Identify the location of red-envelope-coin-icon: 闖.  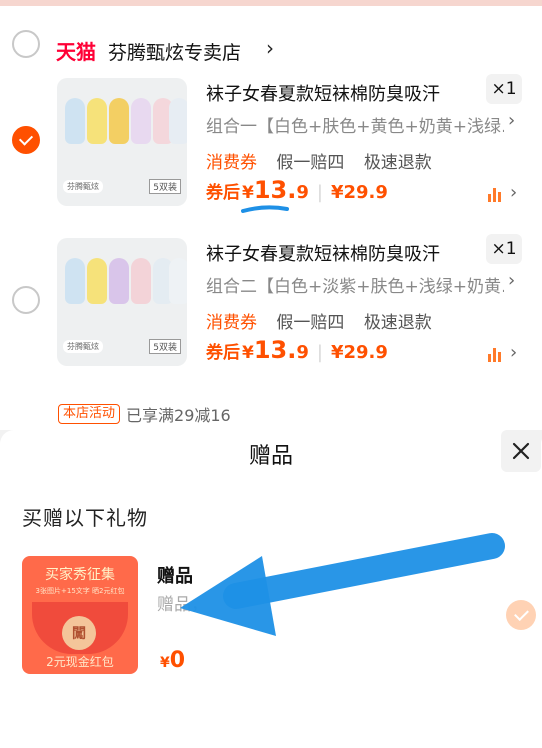
(79, 633).